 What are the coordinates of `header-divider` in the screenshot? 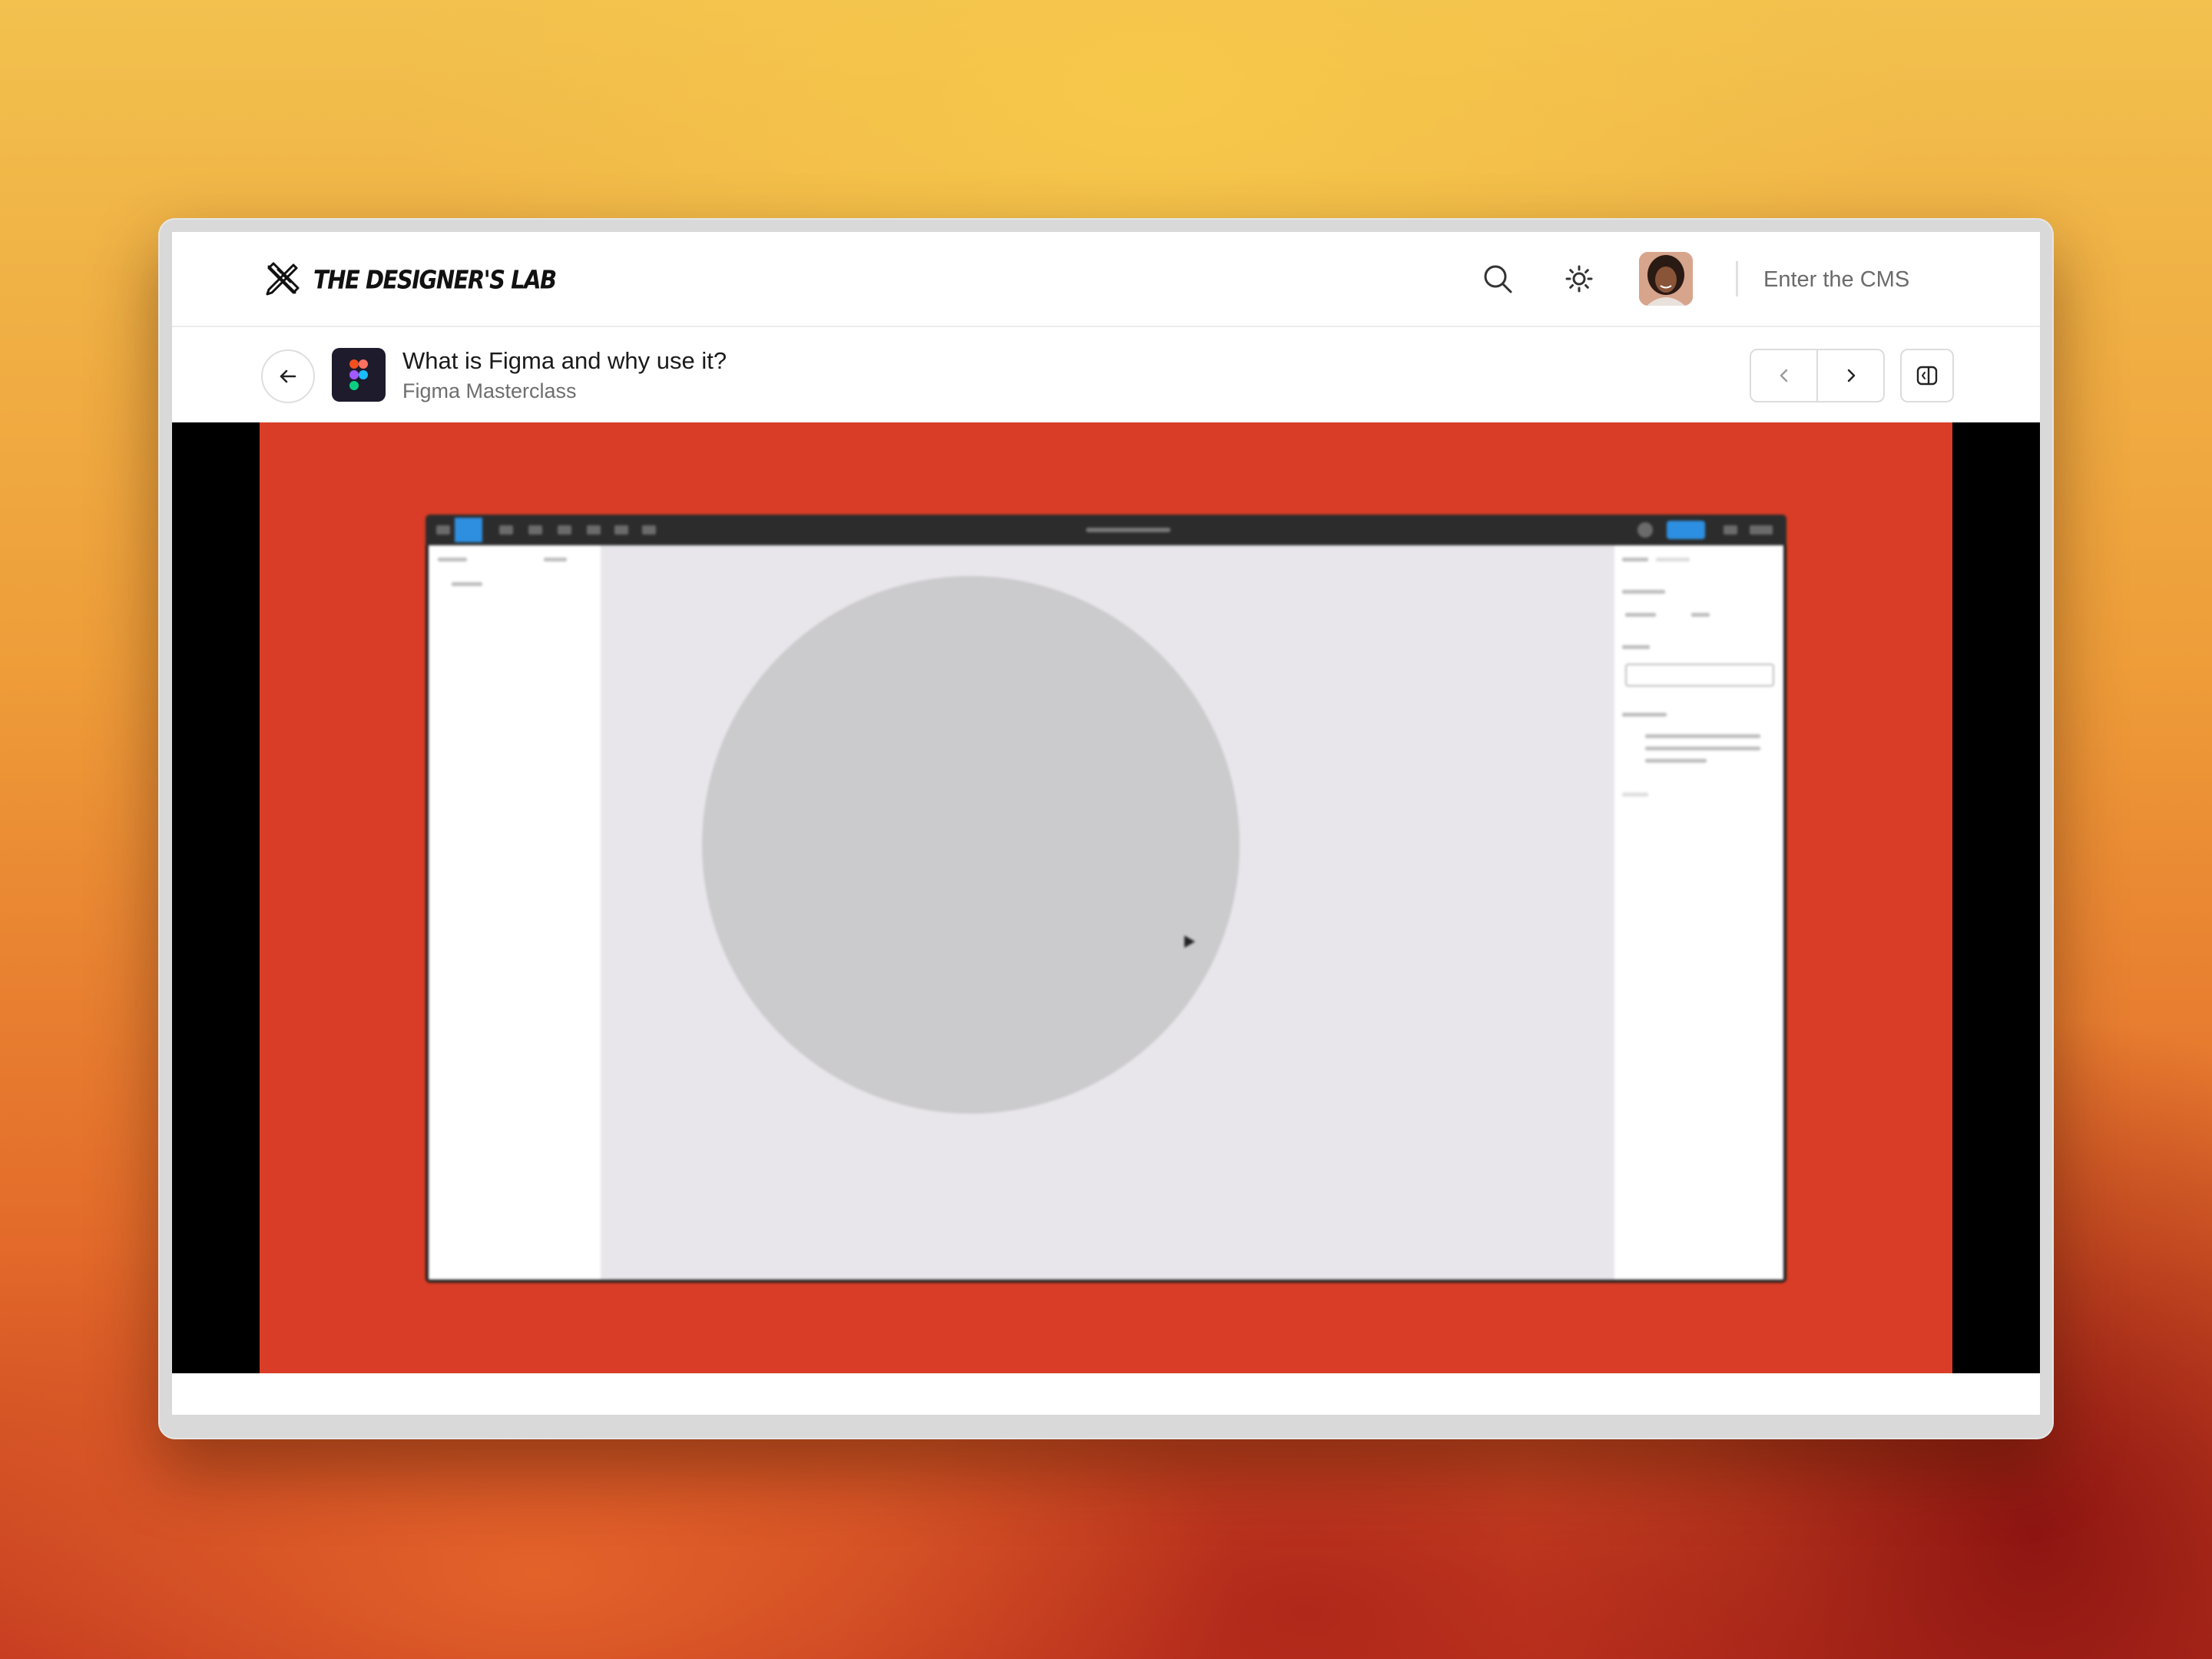 It's located at (1737, 278).